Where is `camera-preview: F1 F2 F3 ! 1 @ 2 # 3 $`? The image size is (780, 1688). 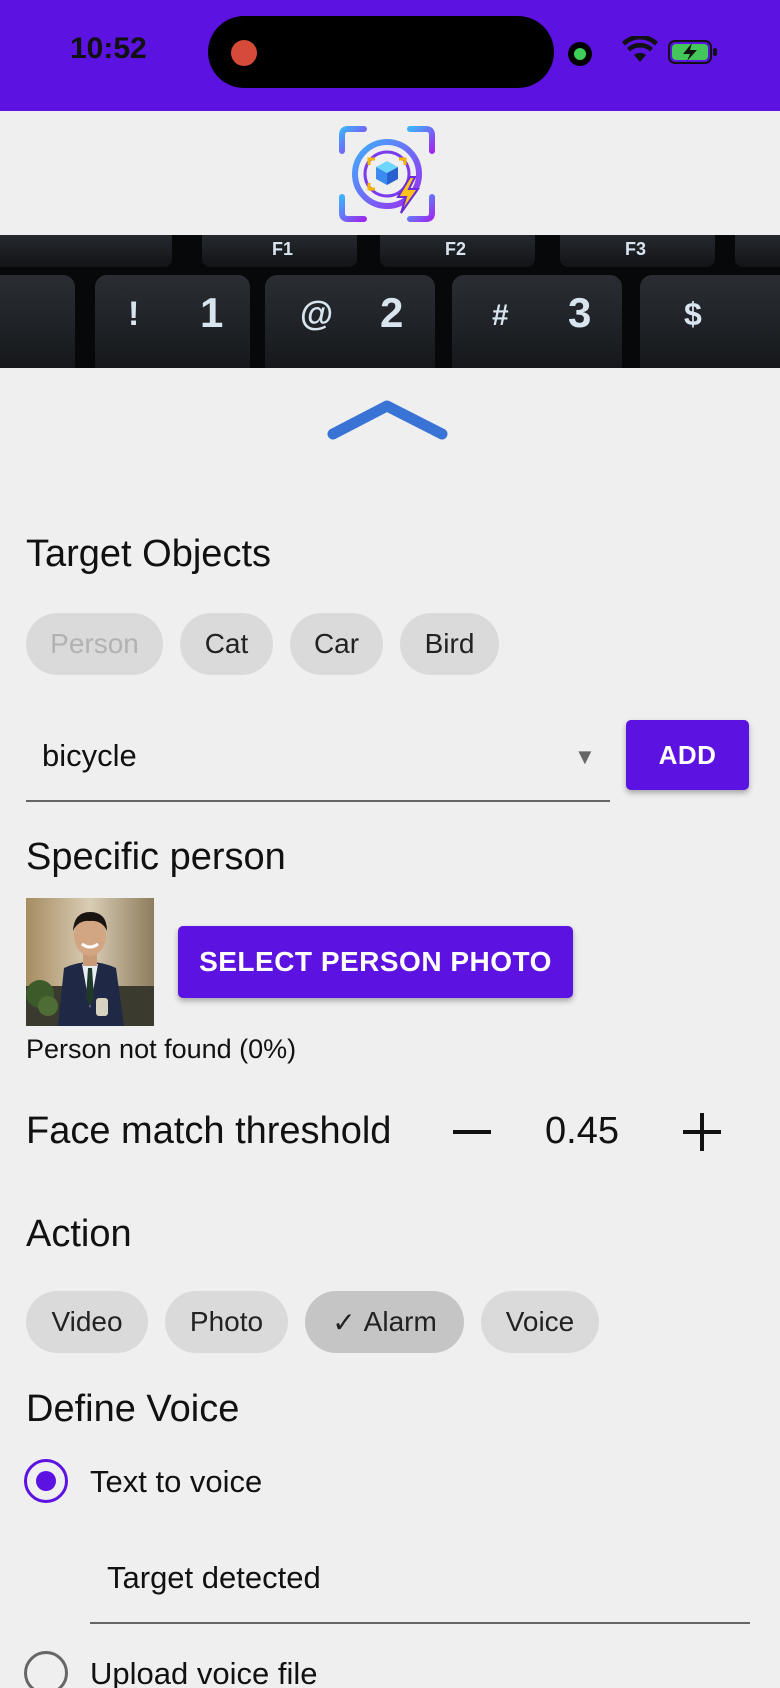 camera-preview: F1 F2 F3 ! 1 @ 2 # 3 $ is located at coordinates (390, 301).